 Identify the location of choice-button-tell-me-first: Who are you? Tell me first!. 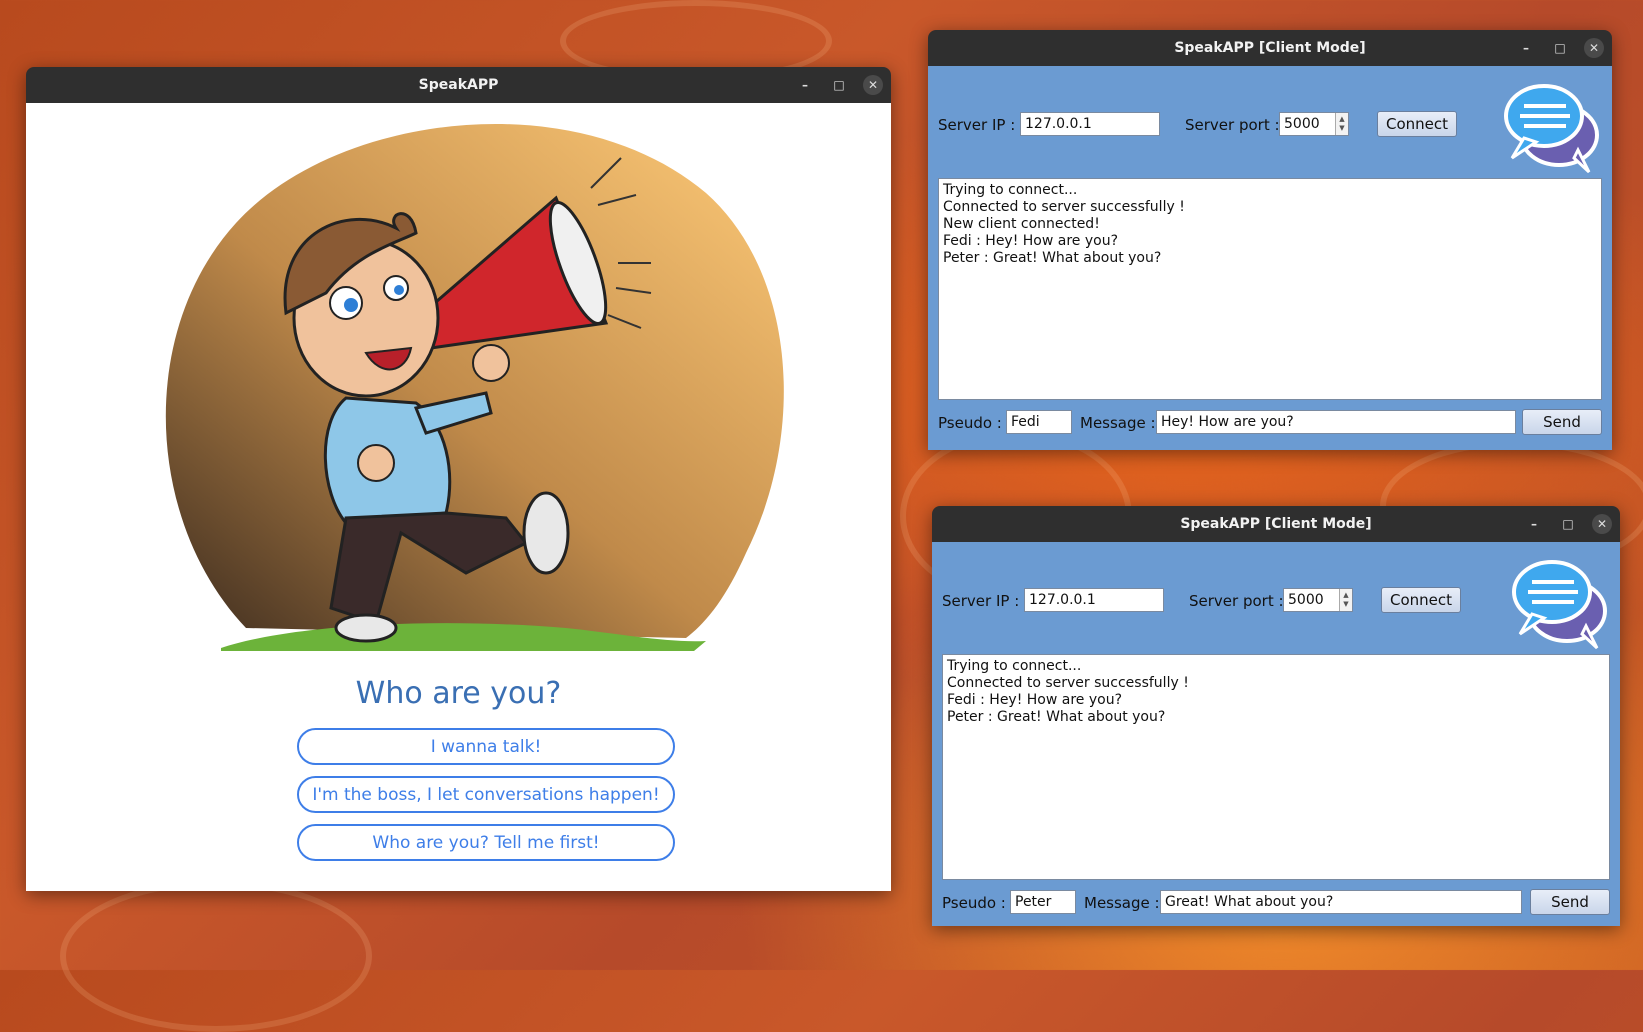
(486, 842).